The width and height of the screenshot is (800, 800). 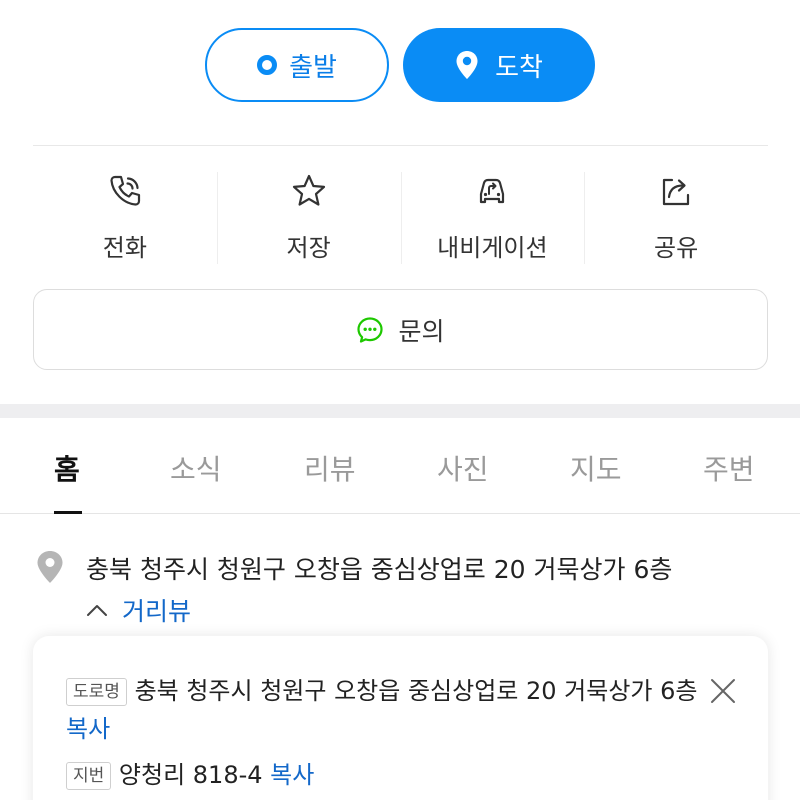 What do you see at coordinates (400, 65) in the screenshot?
I see `route-buttons: 출발 도착` at bounding box center [400, 65].